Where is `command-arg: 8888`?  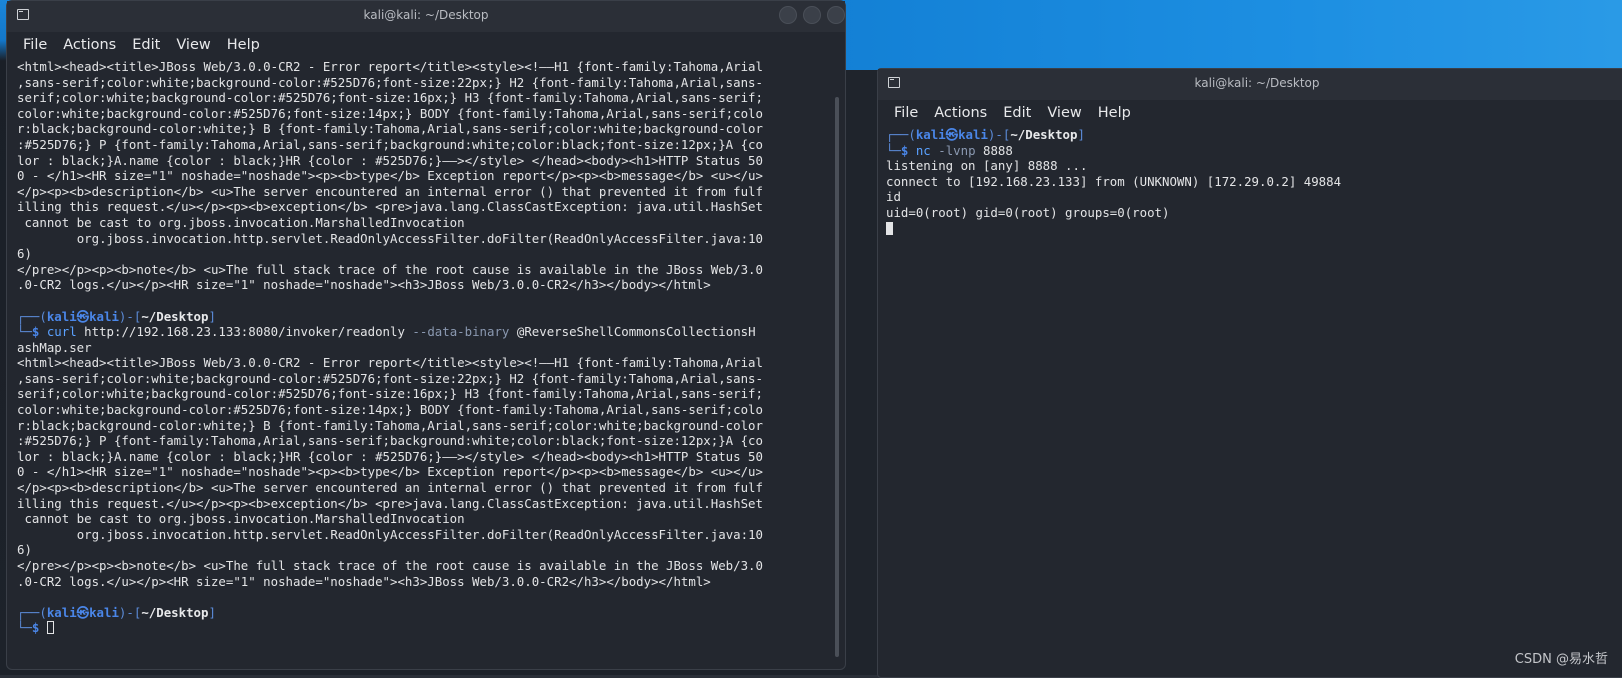 command-arg: 8888 is located at coordinates (998, 150).